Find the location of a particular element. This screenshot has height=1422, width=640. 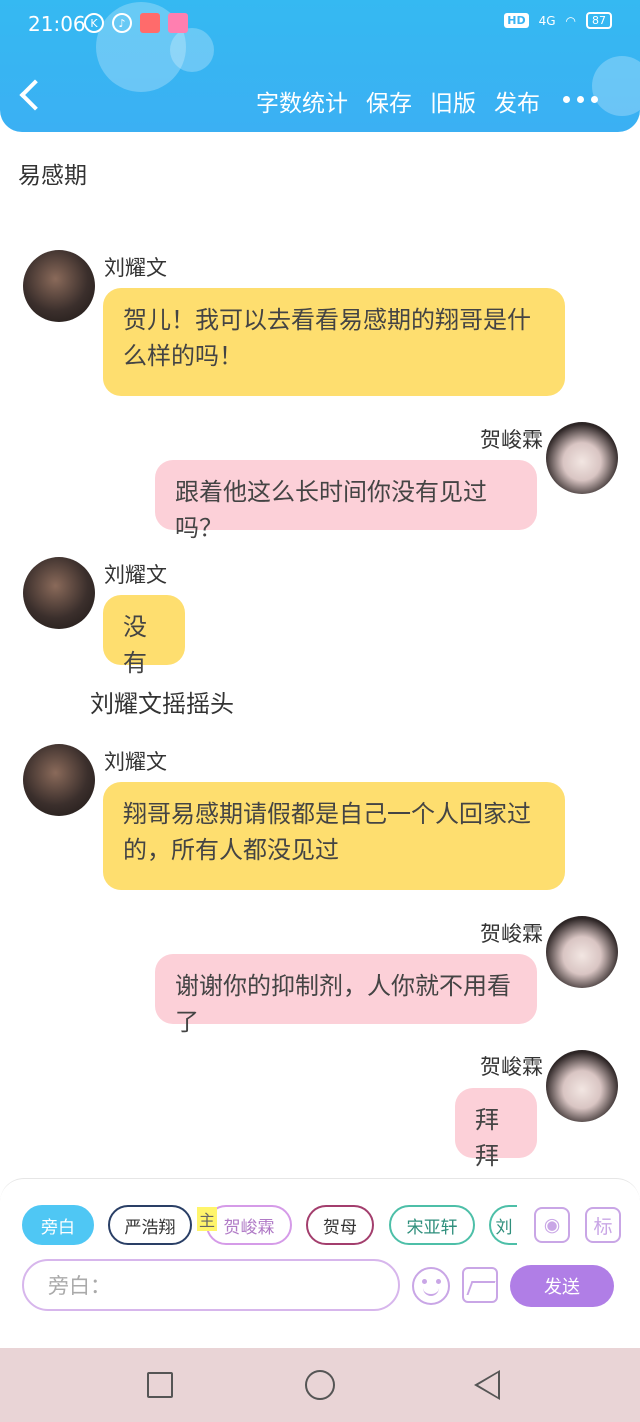

more-icon is located at coordinates (580, 99).